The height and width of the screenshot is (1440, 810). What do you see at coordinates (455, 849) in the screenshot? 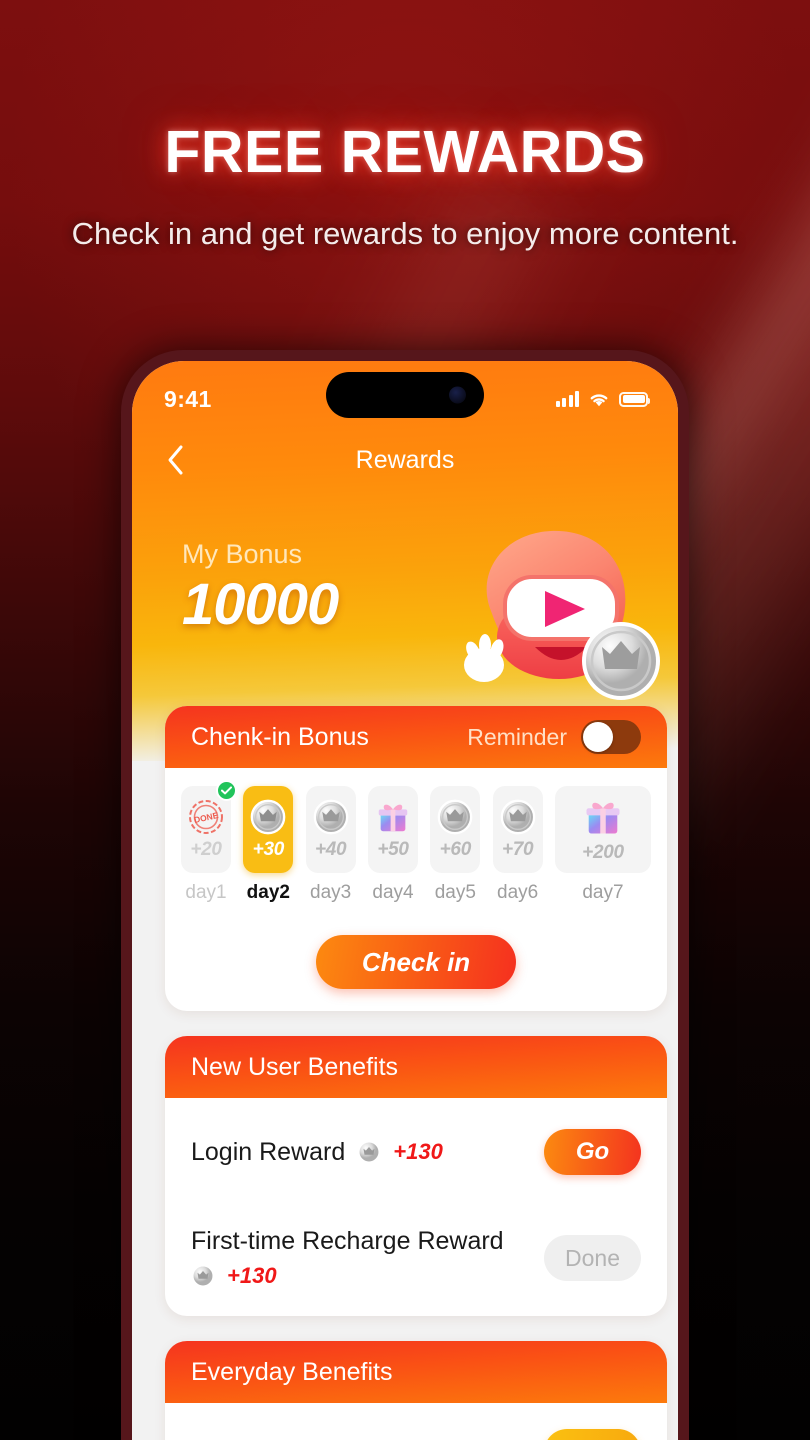
I see `day-amount: +60` at bounding box center [455, 849].